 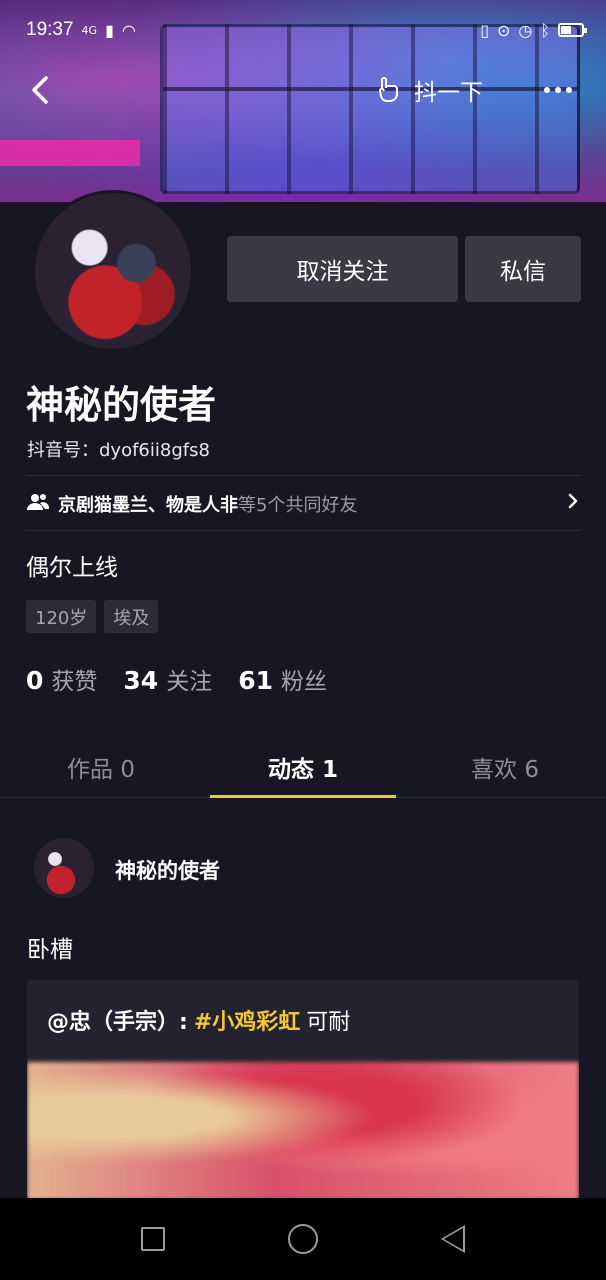 What do you see at coordinates (525, 30) in the screenshot?
I see `alarm-icon: ◷` at bounding box center [525, 30].